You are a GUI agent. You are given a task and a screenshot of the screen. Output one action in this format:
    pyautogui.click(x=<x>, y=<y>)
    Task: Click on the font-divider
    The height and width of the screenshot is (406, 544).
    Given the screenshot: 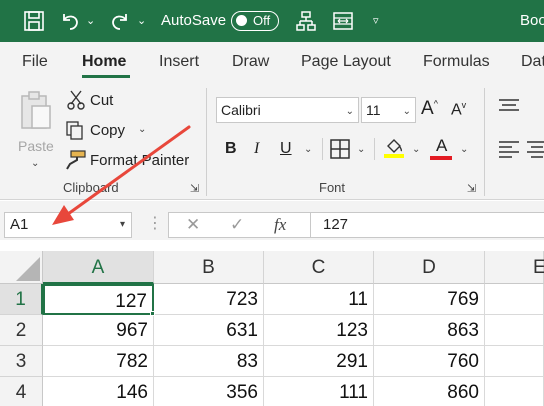 What is the action you would take?
    pyautogui.click(x=322, y=149)
    